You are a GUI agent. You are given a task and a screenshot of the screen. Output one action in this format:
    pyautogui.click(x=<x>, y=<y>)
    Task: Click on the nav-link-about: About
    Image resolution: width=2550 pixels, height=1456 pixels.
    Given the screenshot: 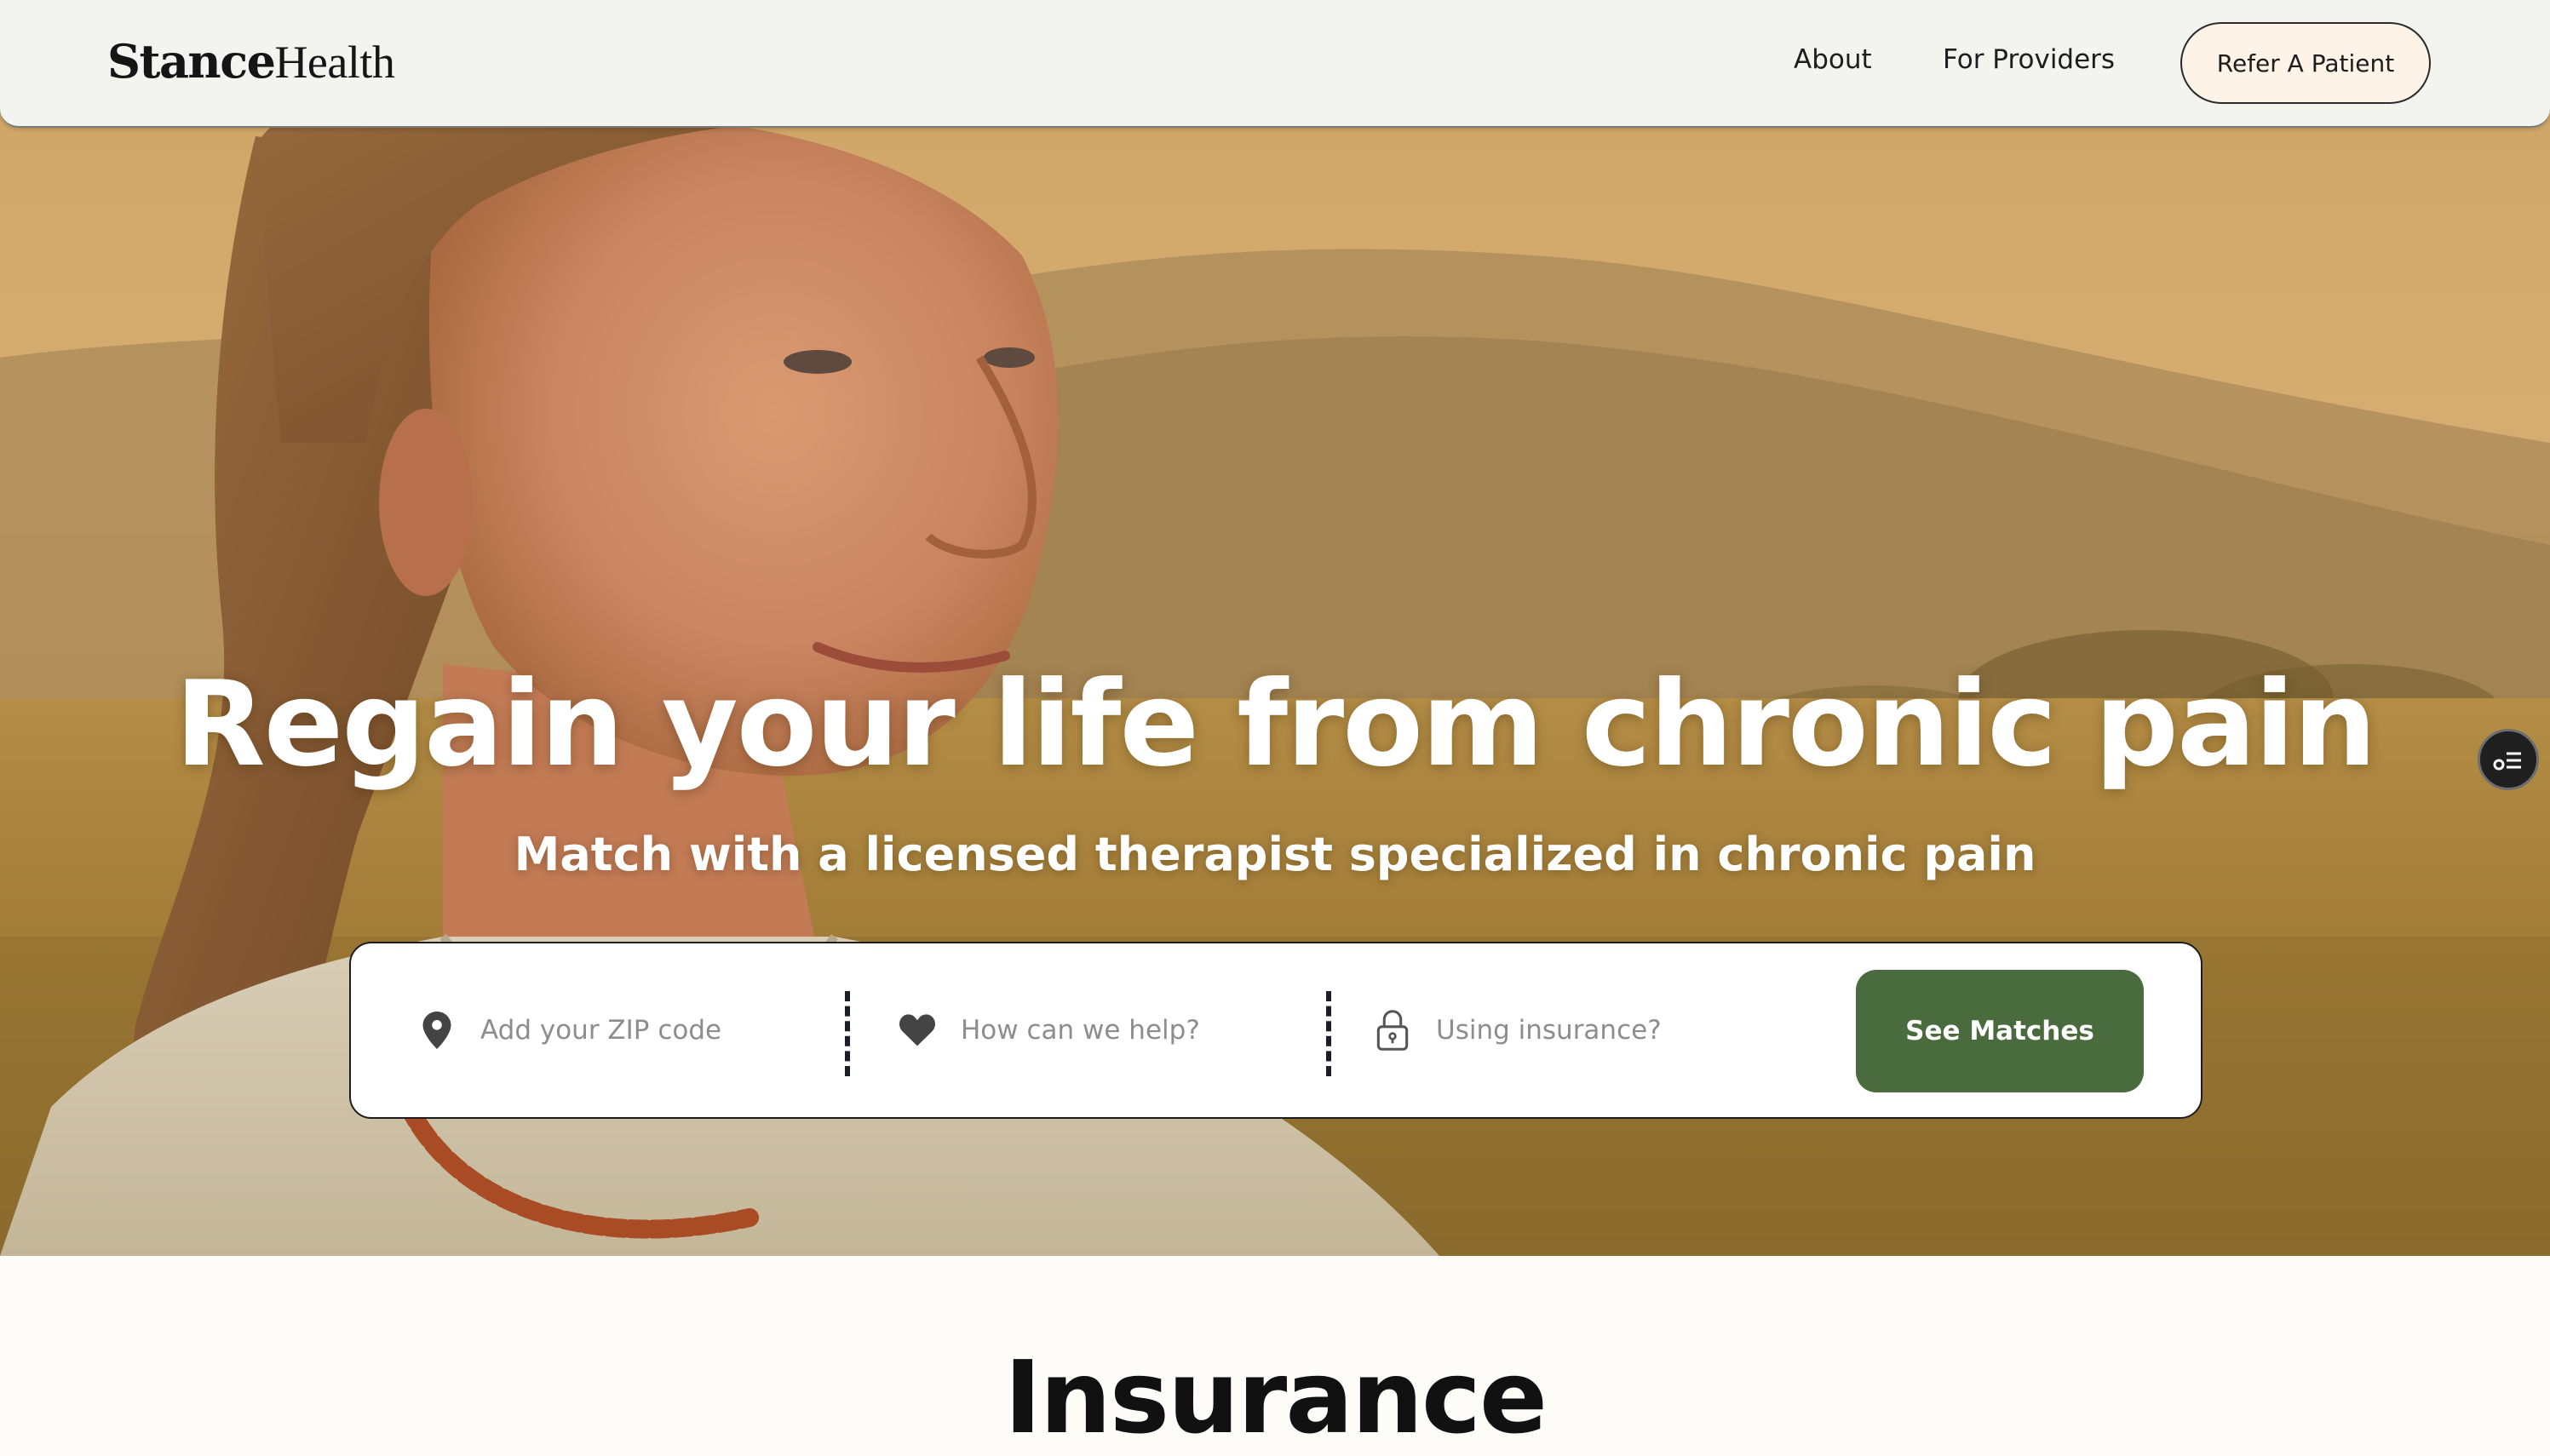 What is the action you would take?
    pyautogui.click(x=1833, y=59)
    